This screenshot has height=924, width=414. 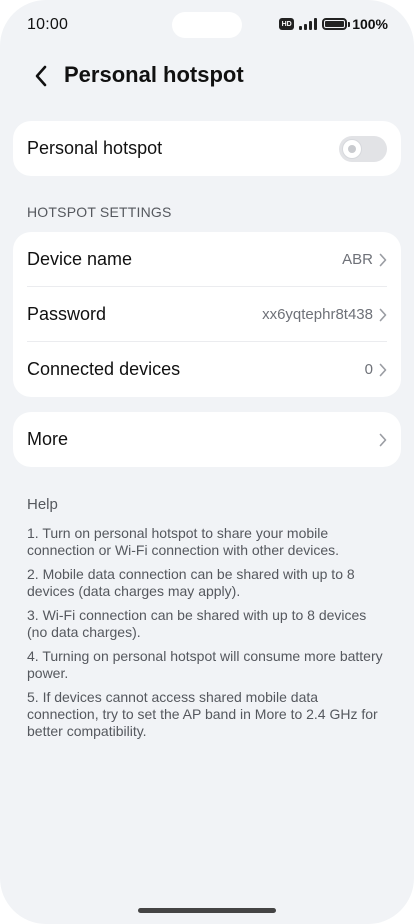 I want to click on password-value: xx6yqtephr8t438, so click(x=317, y=314).